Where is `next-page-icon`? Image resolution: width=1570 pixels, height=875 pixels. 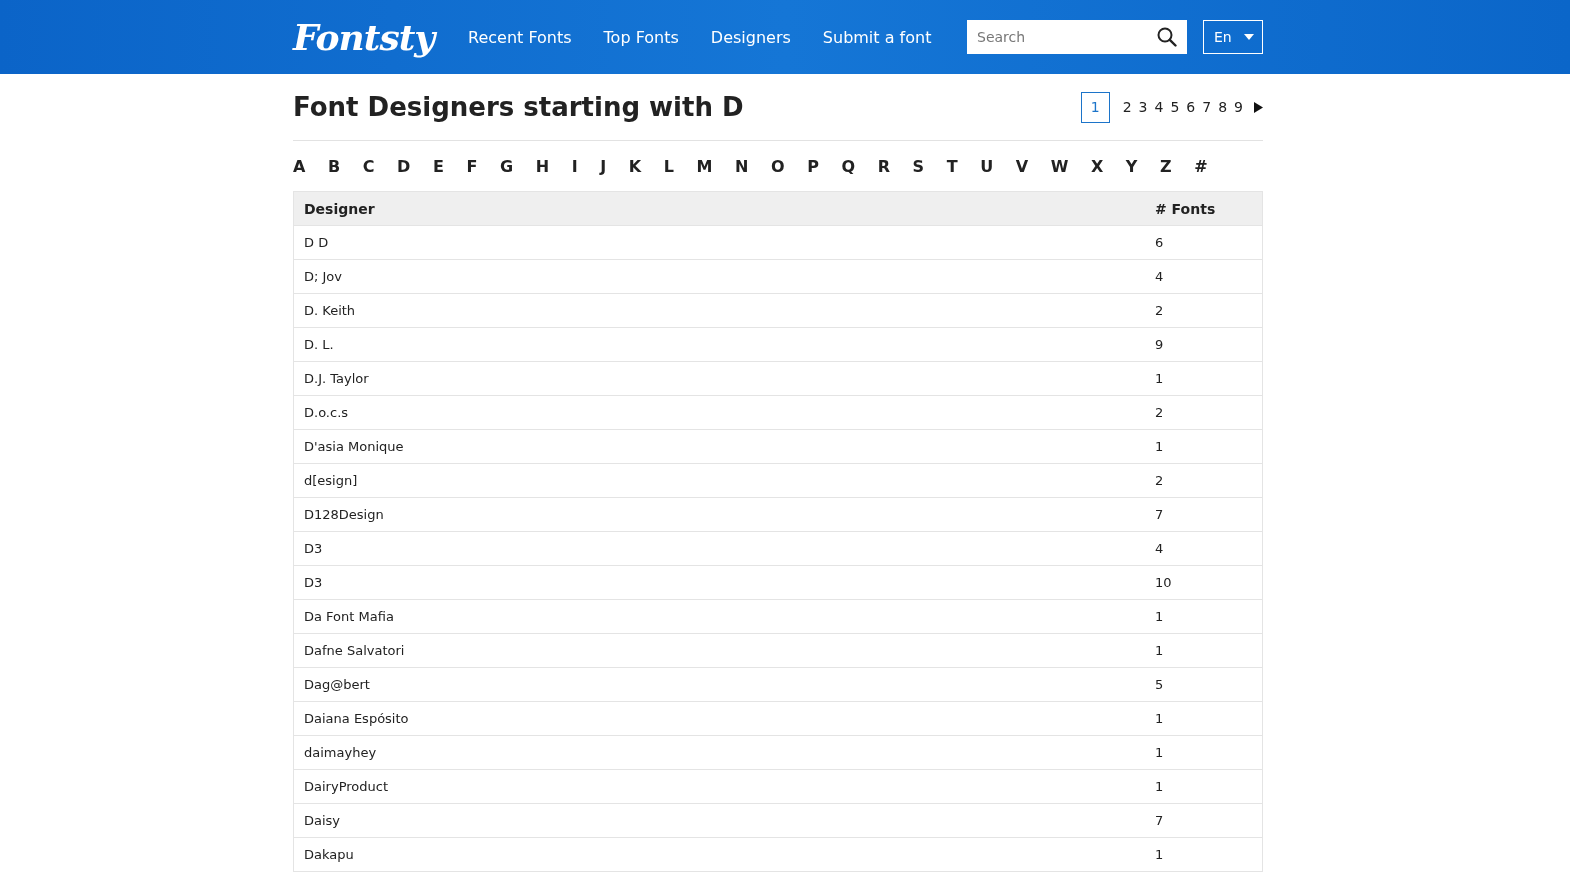
next-page-icon is located at coordinates (1258, 107).